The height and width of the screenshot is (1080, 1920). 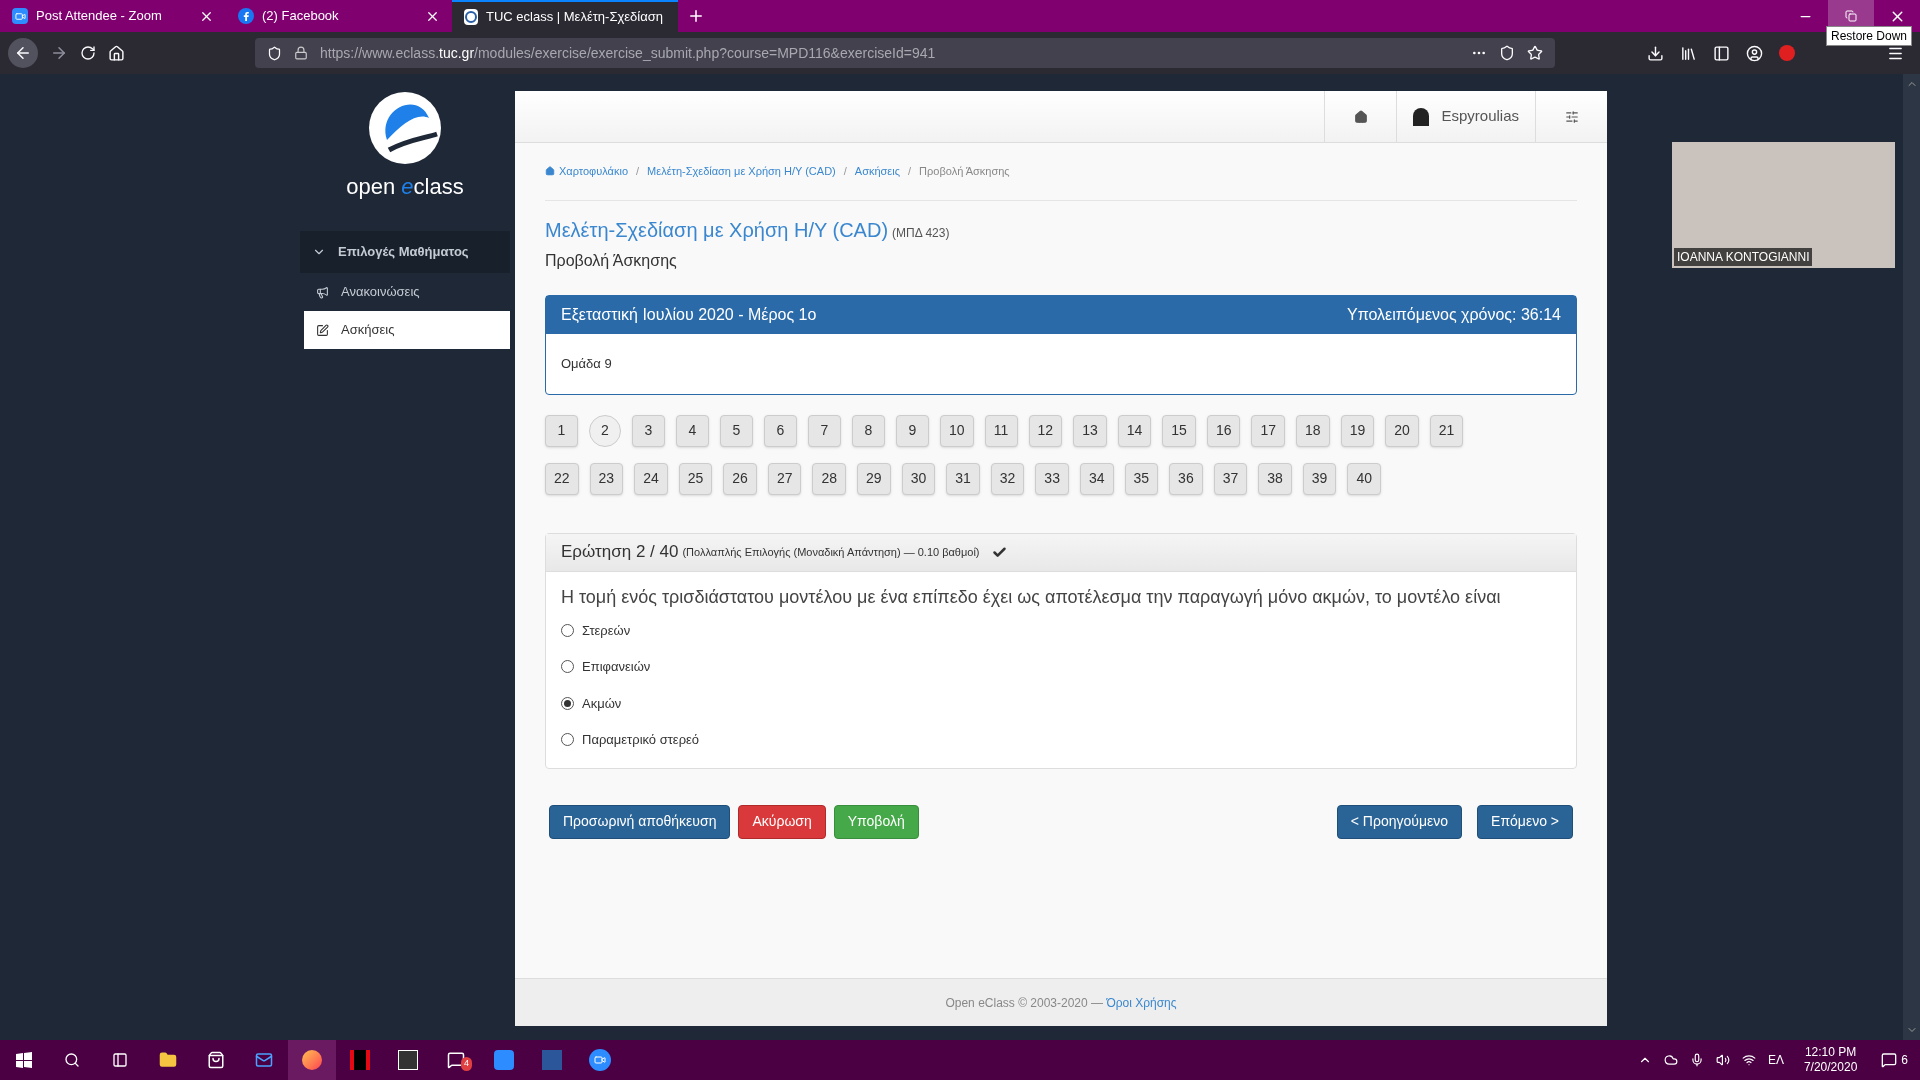 I want to click on question-number-button: 15, so click(x=1179, y=430).